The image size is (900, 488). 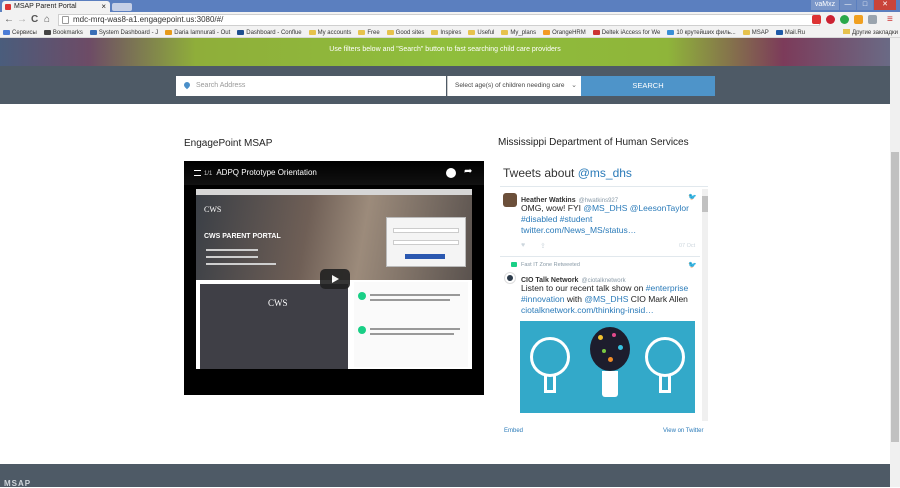 I want to click on browser-tab: MSAP Parent Portal ×, so click(x=56, y=6).